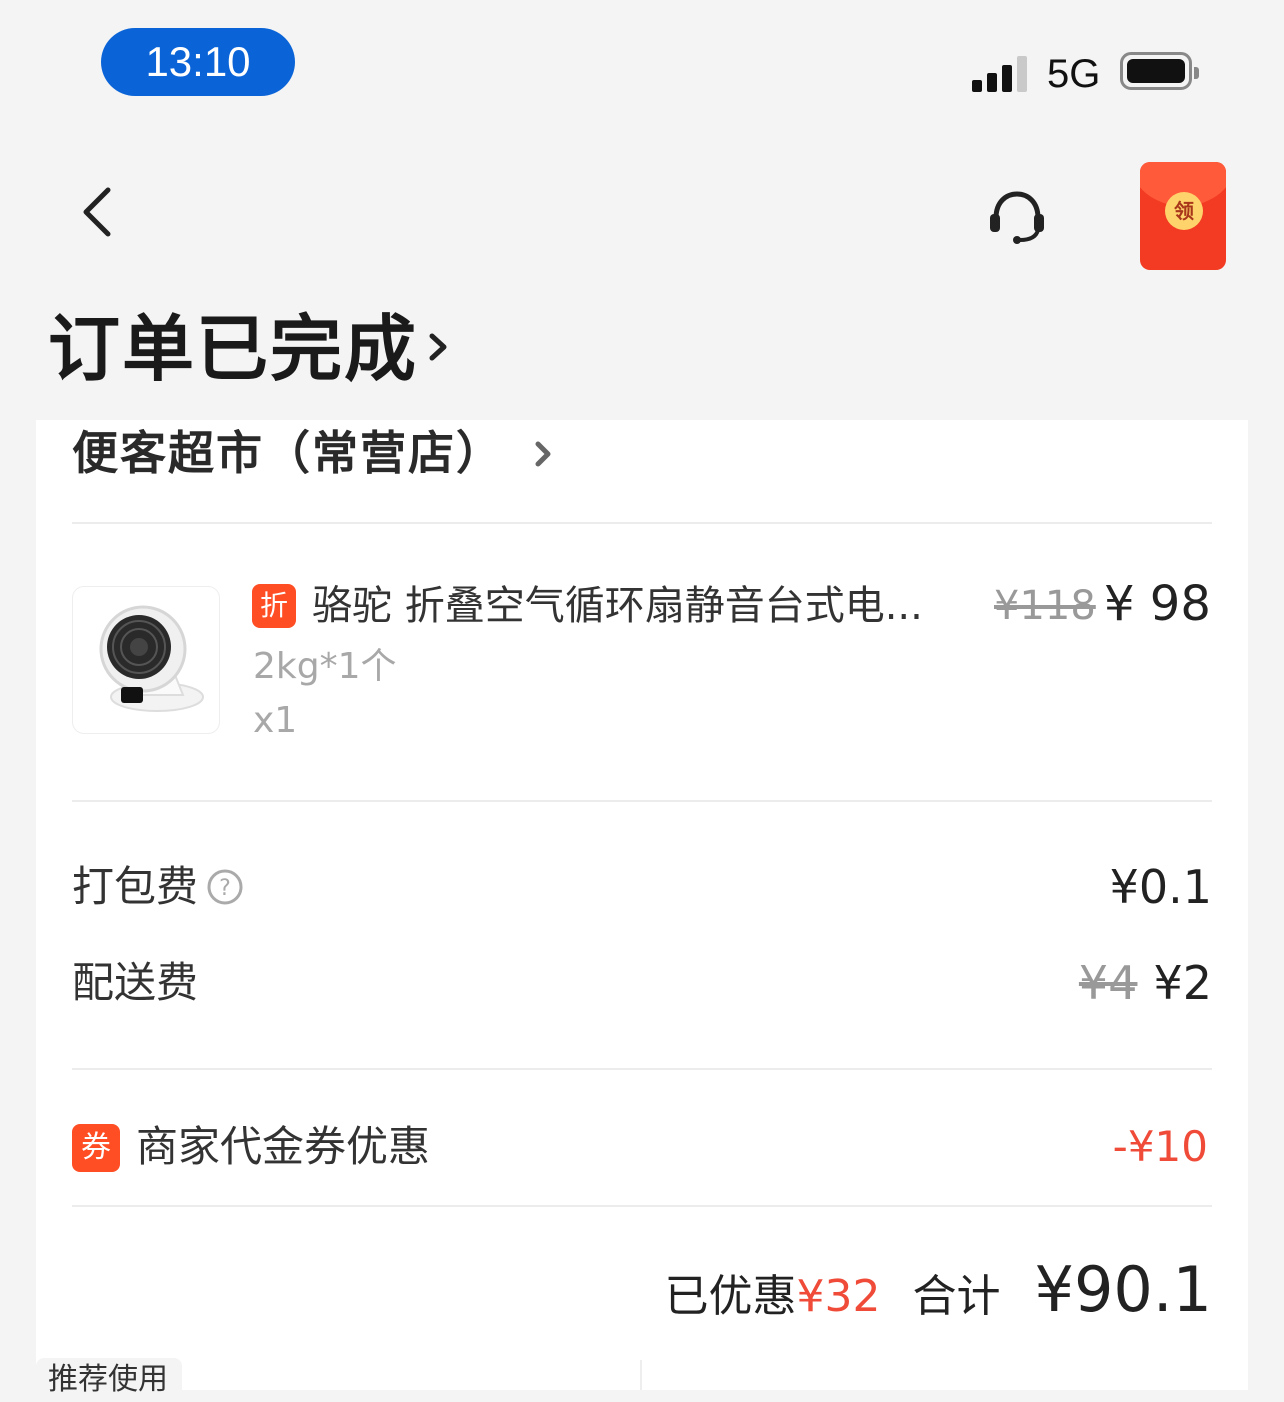 This screenshot has height=1402, width=1284. What do you see at coordinates (100, 212) in the screenshot?
I see `back-icon` at bounding box center [100, 212].